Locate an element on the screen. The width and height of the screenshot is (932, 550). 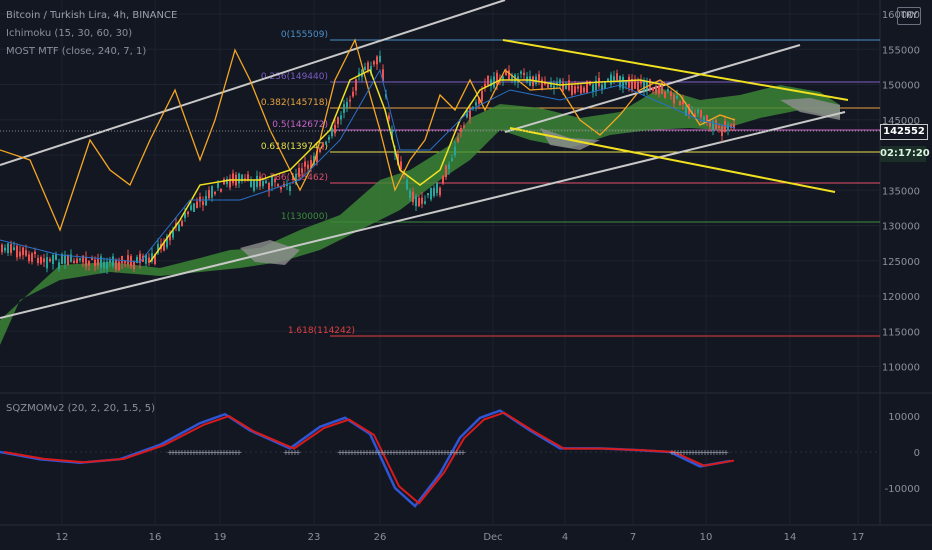
fib-level-label: 1(130000) is located at coordinates (304, 217).